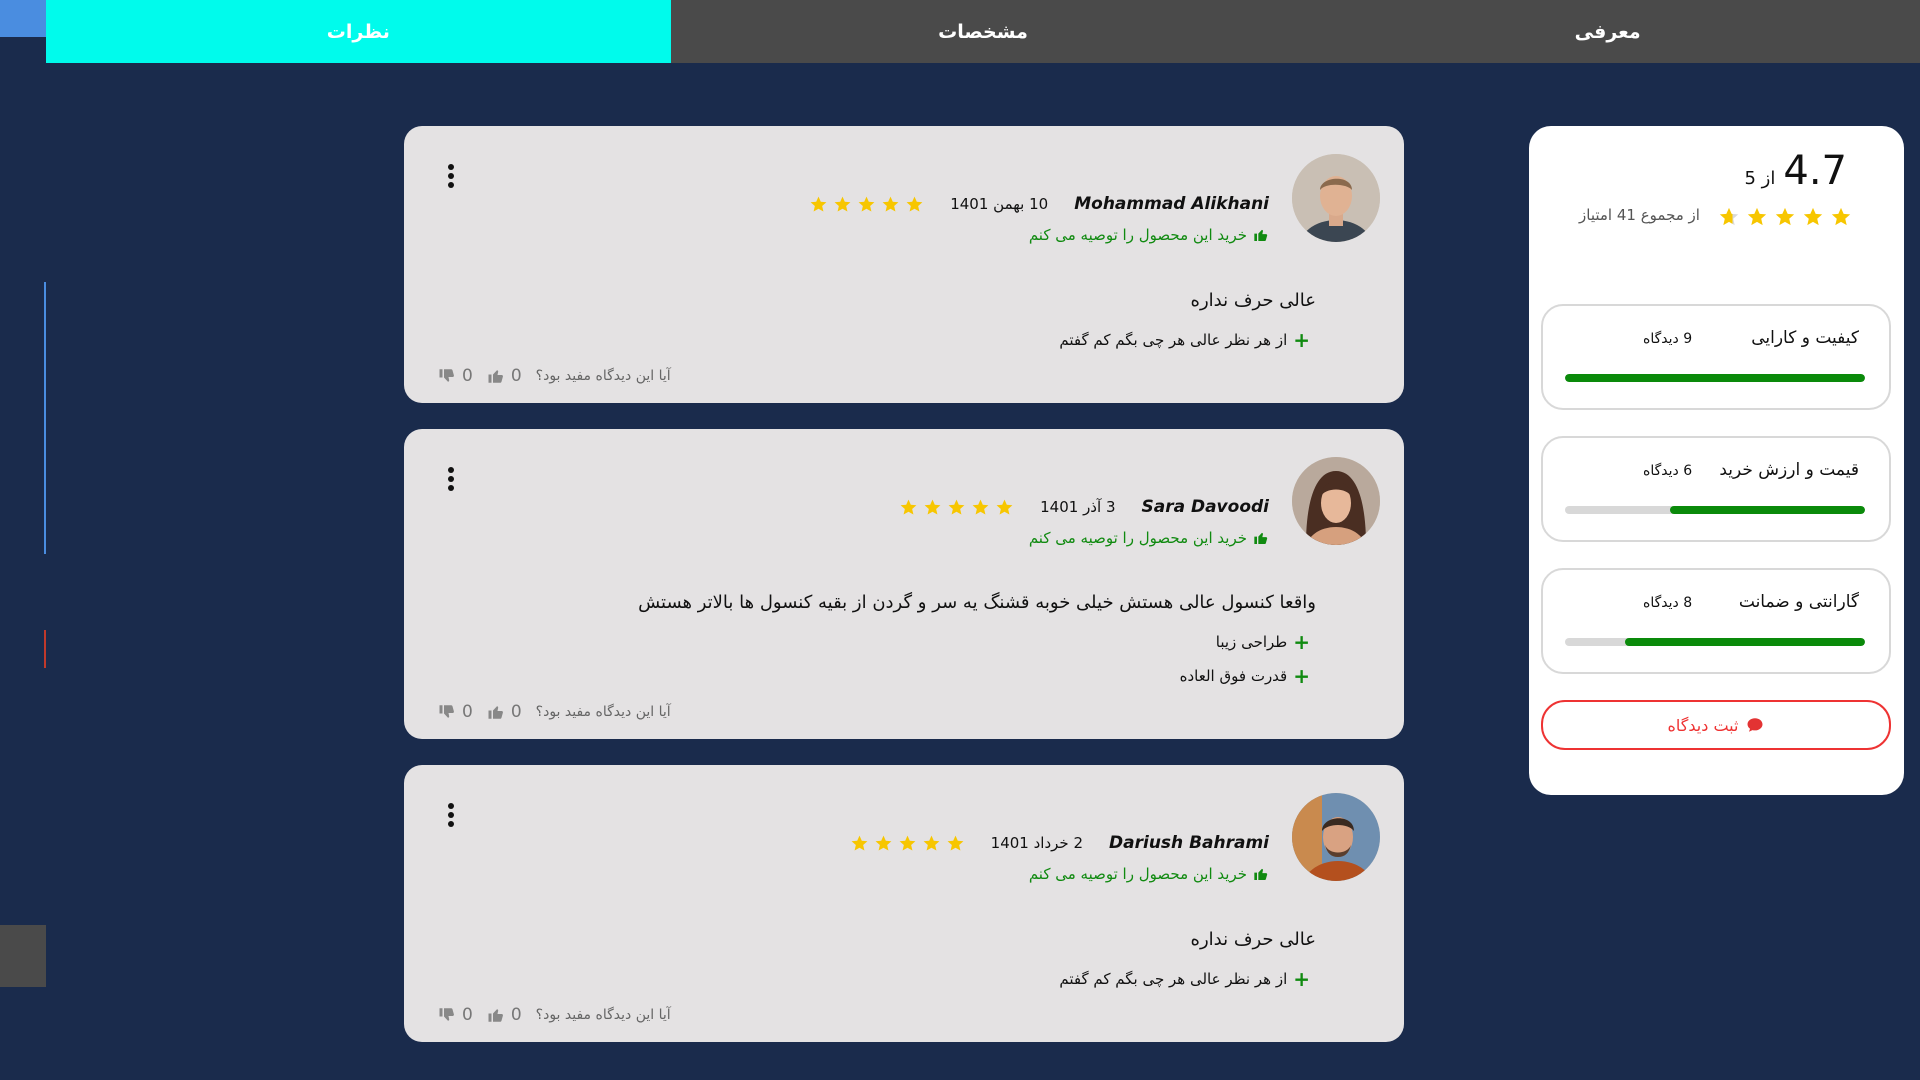 The image size is (1920, 1080). What do you see at coordinates (23, 18) in the screenshot?
I see `edge-accent-block` at bounding box center [23, 18].